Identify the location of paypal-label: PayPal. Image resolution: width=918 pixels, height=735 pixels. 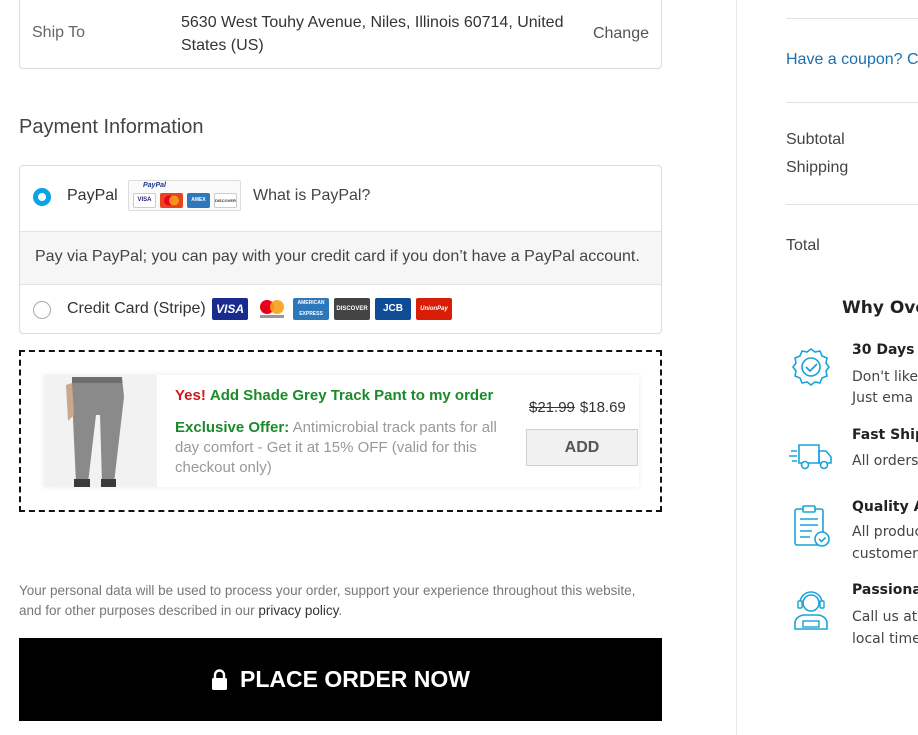
(92, 195).